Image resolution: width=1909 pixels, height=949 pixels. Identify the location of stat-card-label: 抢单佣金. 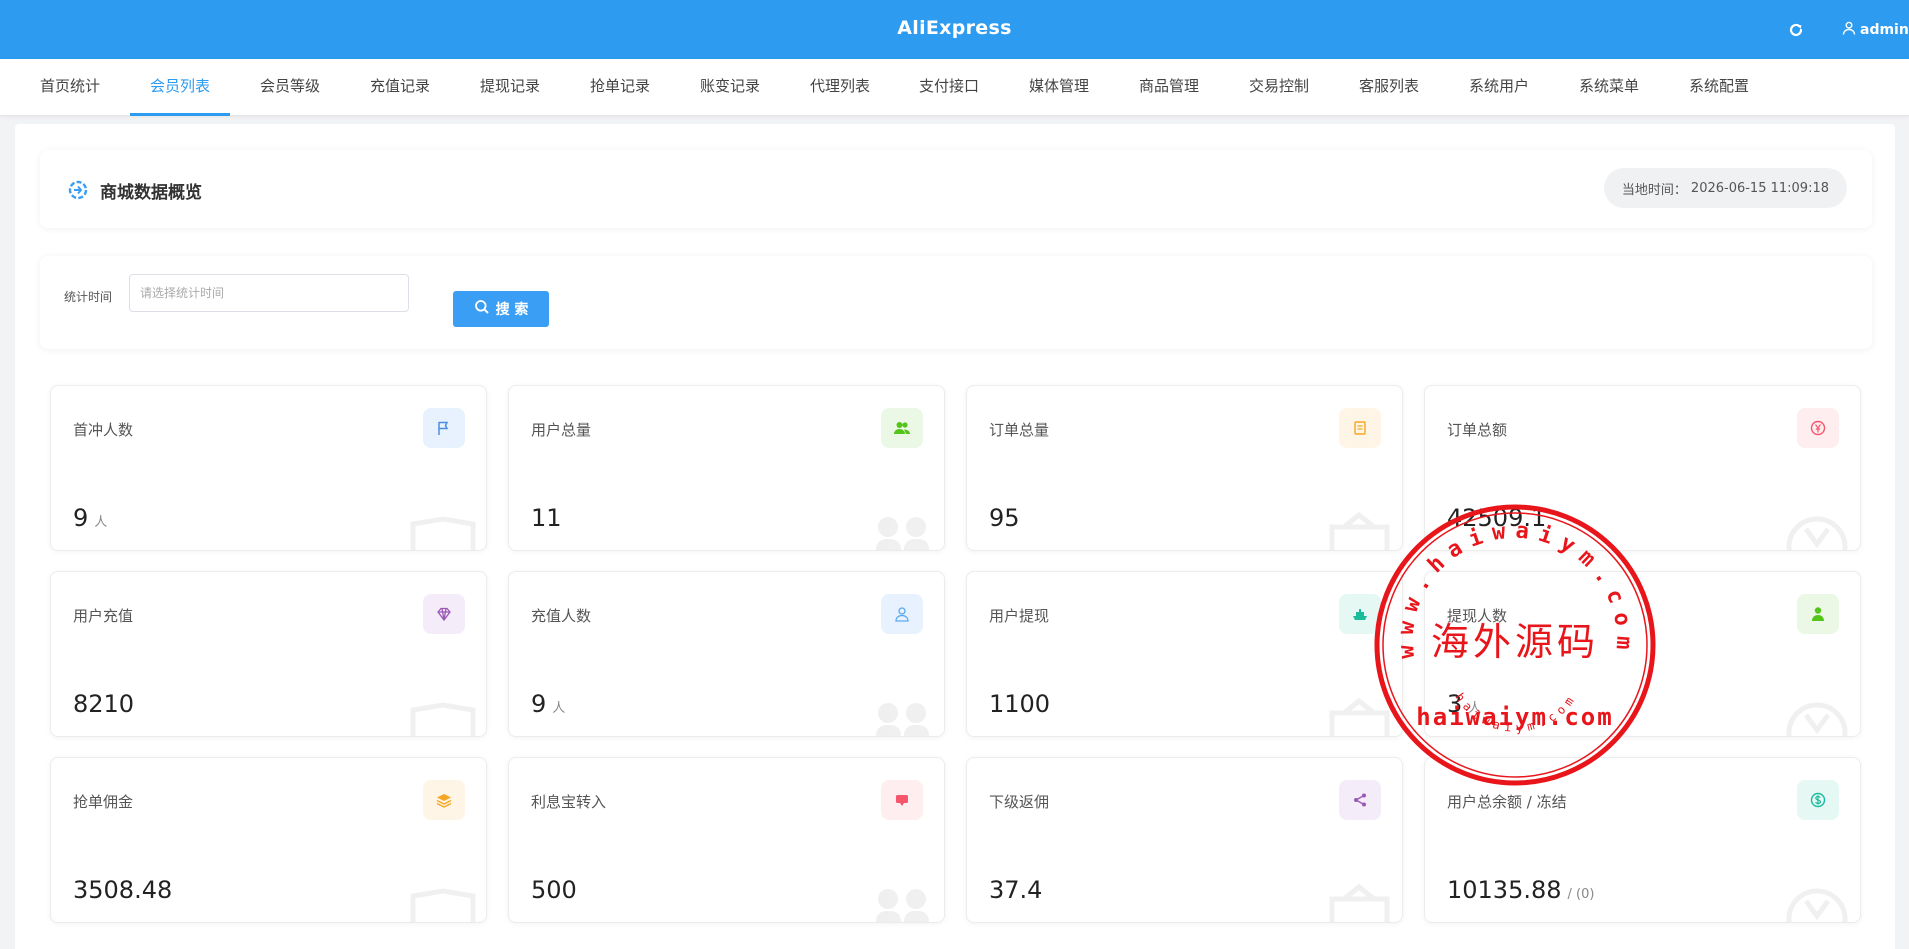
(103, 802).